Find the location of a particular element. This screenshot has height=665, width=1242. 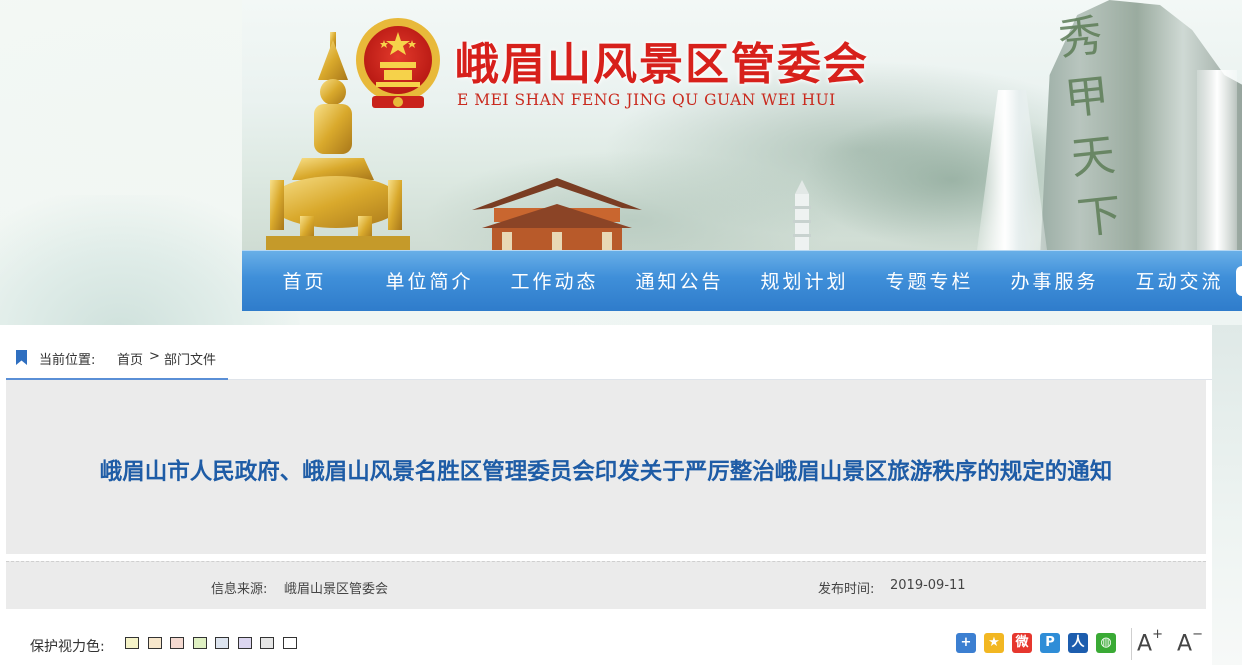

nav-item-services: 办事服务 is located at coordinates (1054, 280).